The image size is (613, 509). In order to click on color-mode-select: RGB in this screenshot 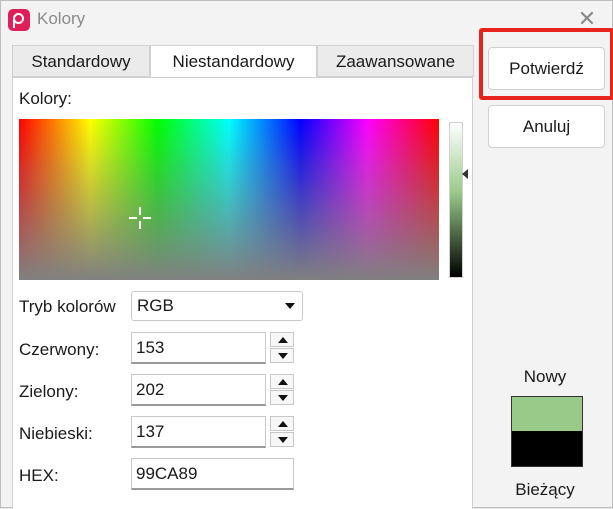, I will do `click(217, 306)`.